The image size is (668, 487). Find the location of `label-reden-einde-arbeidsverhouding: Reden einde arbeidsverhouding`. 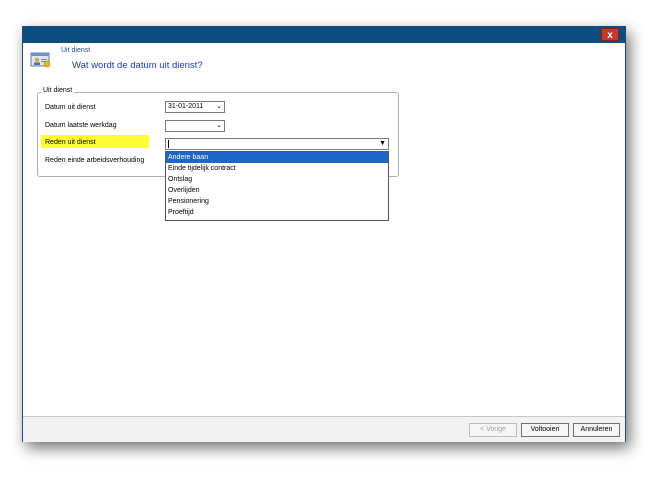

label-reden-einde-arbeidsverhouding: Reden einde arbeidsverhouding is located at coordinates (95, 160).